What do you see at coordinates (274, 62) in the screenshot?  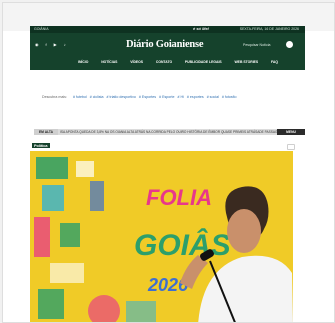 I see `nav-item-faq: FAQ` at bounding box center [274, 62].